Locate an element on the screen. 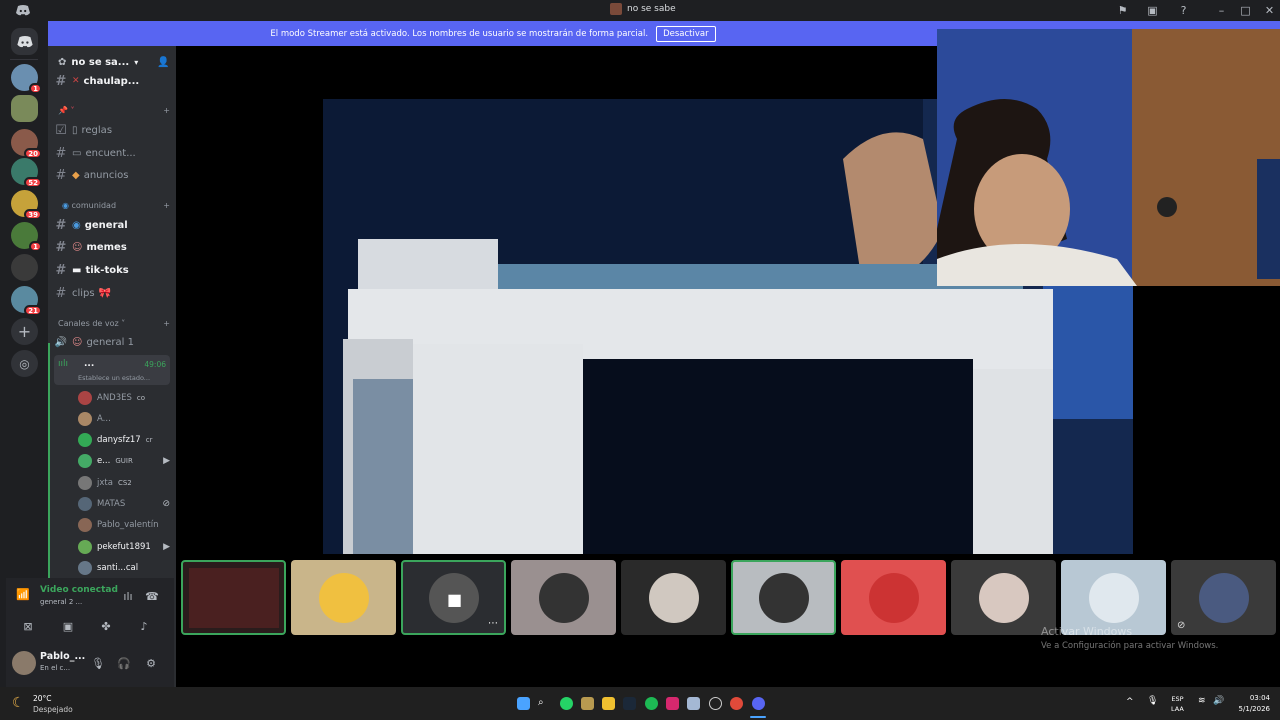 This screenshot has height=720, width=1280. microphone-tray-icon: 🎙 is located at coordinates (1152, 701).